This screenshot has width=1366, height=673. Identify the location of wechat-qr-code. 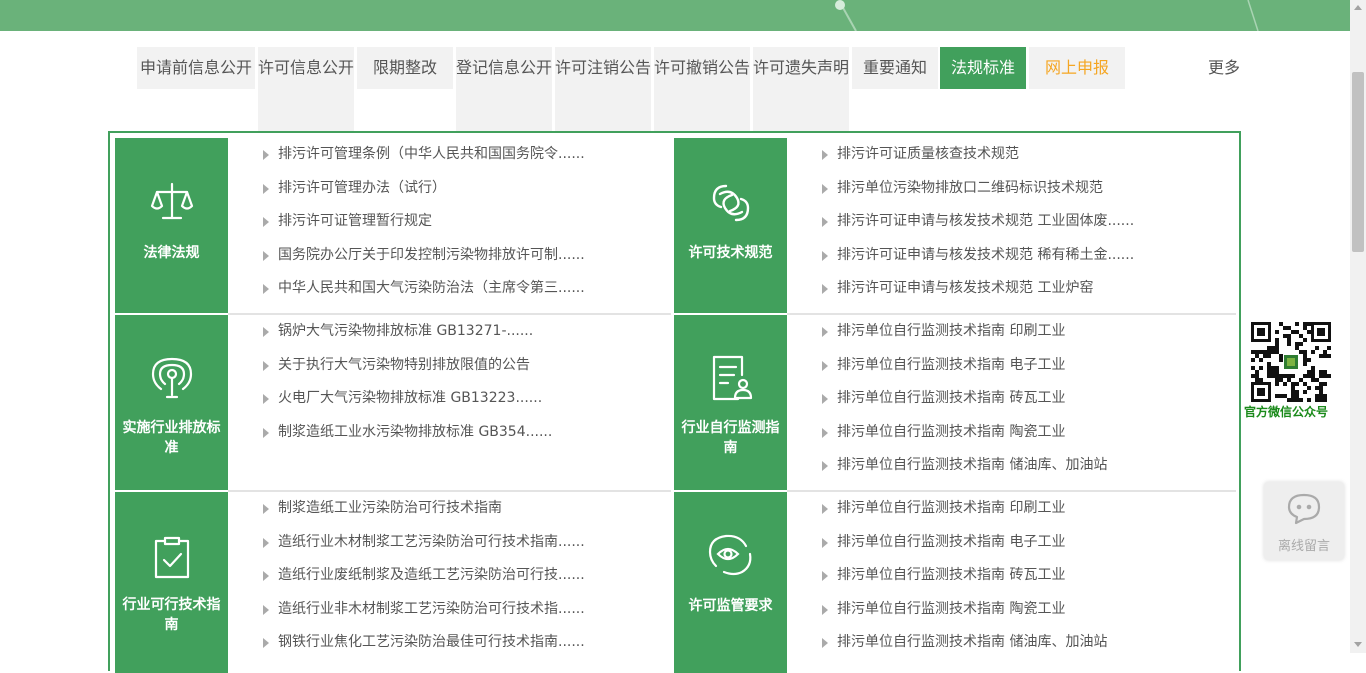
(1291, 362).